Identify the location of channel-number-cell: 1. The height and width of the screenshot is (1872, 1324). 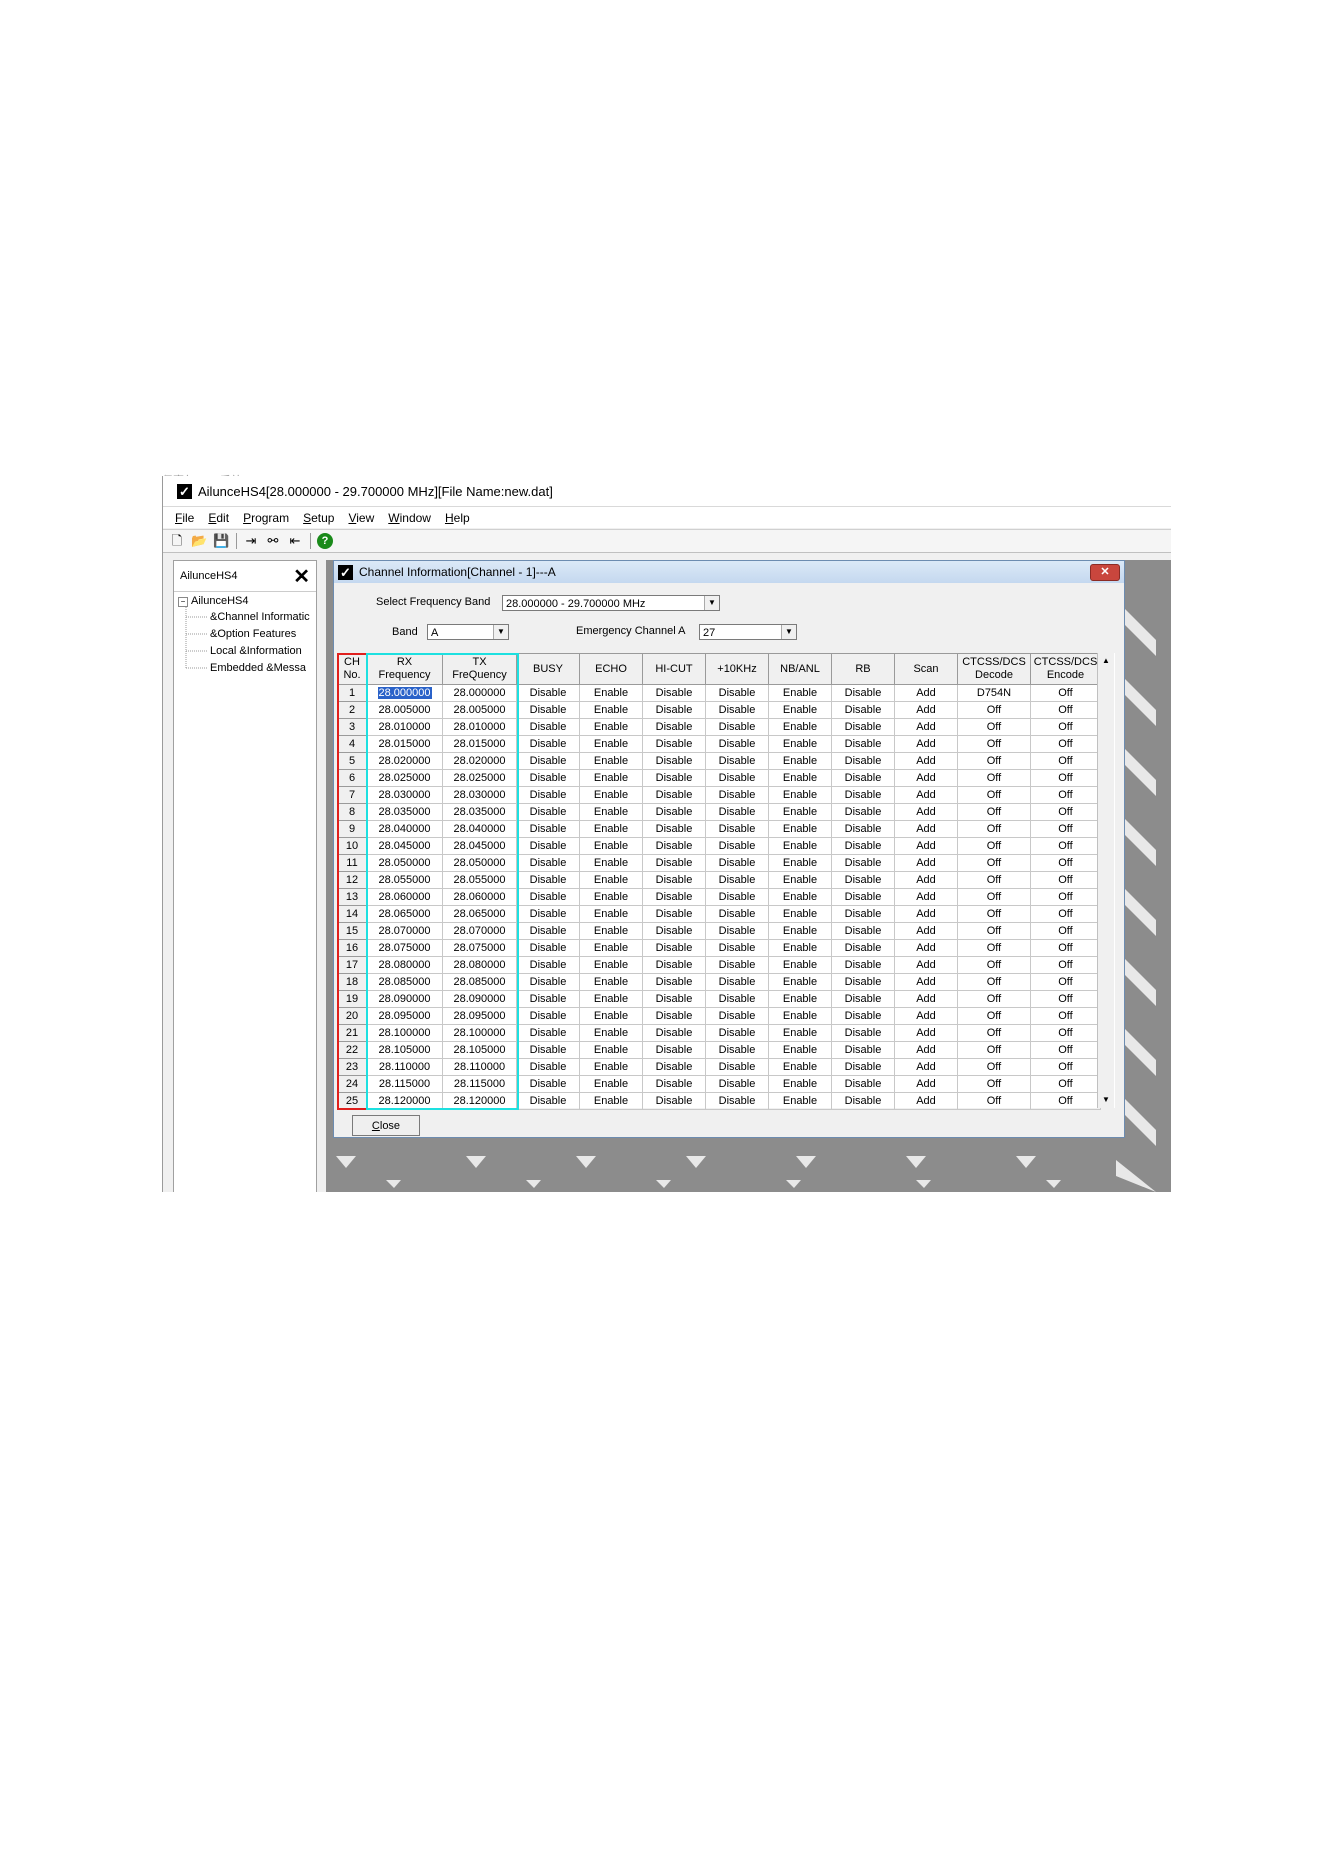
(352, 693).